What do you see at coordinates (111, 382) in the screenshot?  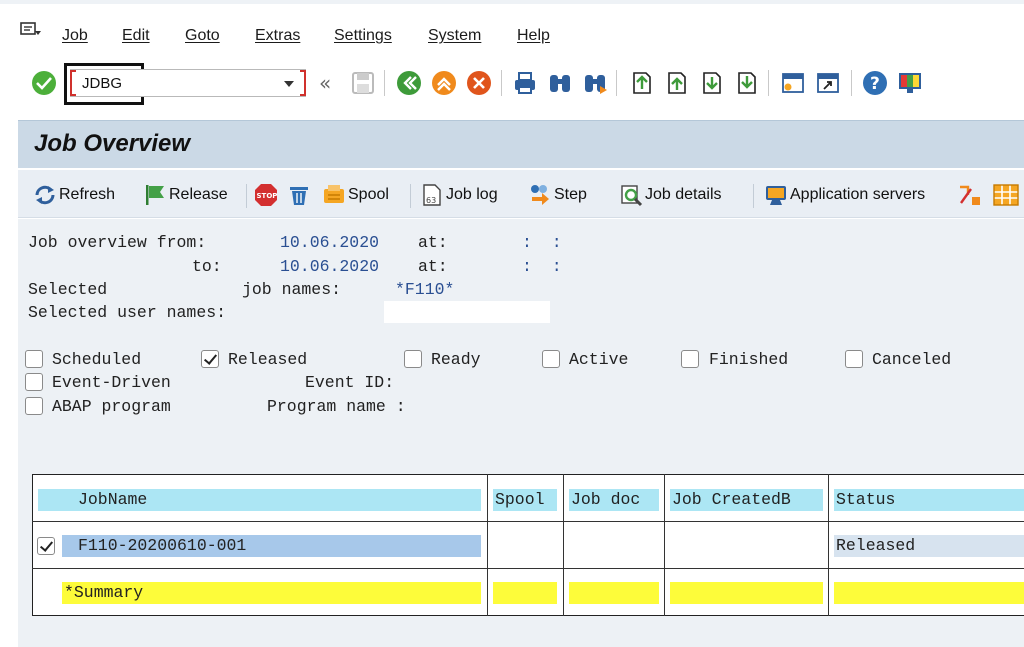 I see `event-driven-label: Event-Driven` at bounding box center [111, 382].